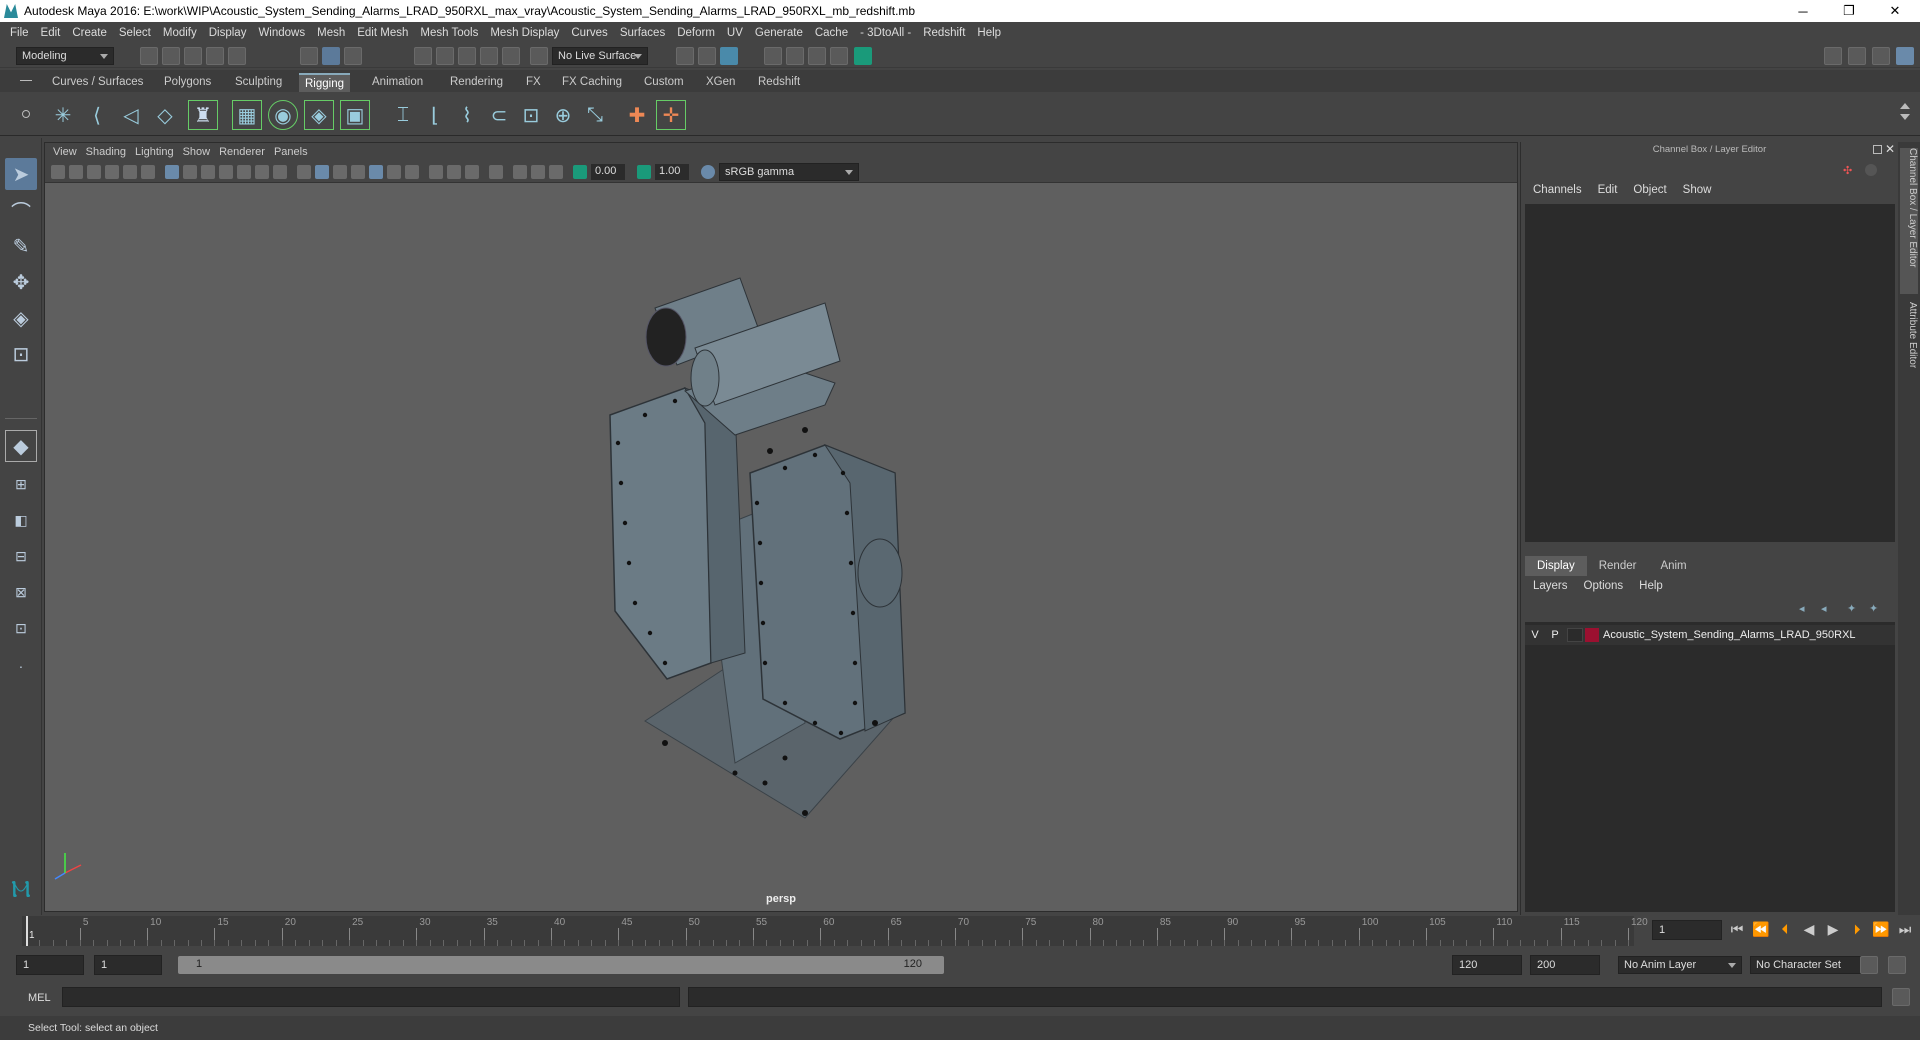  I want to click on redo-icon, so click(237, 56).